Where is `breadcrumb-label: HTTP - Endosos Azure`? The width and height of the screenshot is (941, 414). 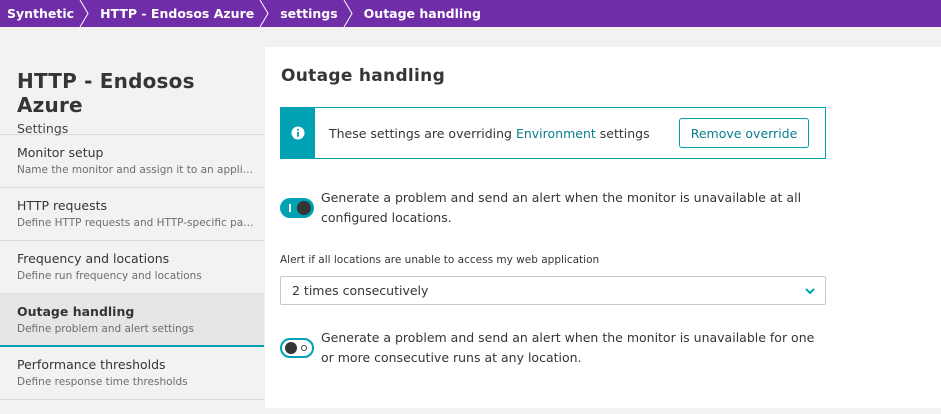
breadcrumb-label: HTTP - Endosos Azure is located at coordinates (177, 13).